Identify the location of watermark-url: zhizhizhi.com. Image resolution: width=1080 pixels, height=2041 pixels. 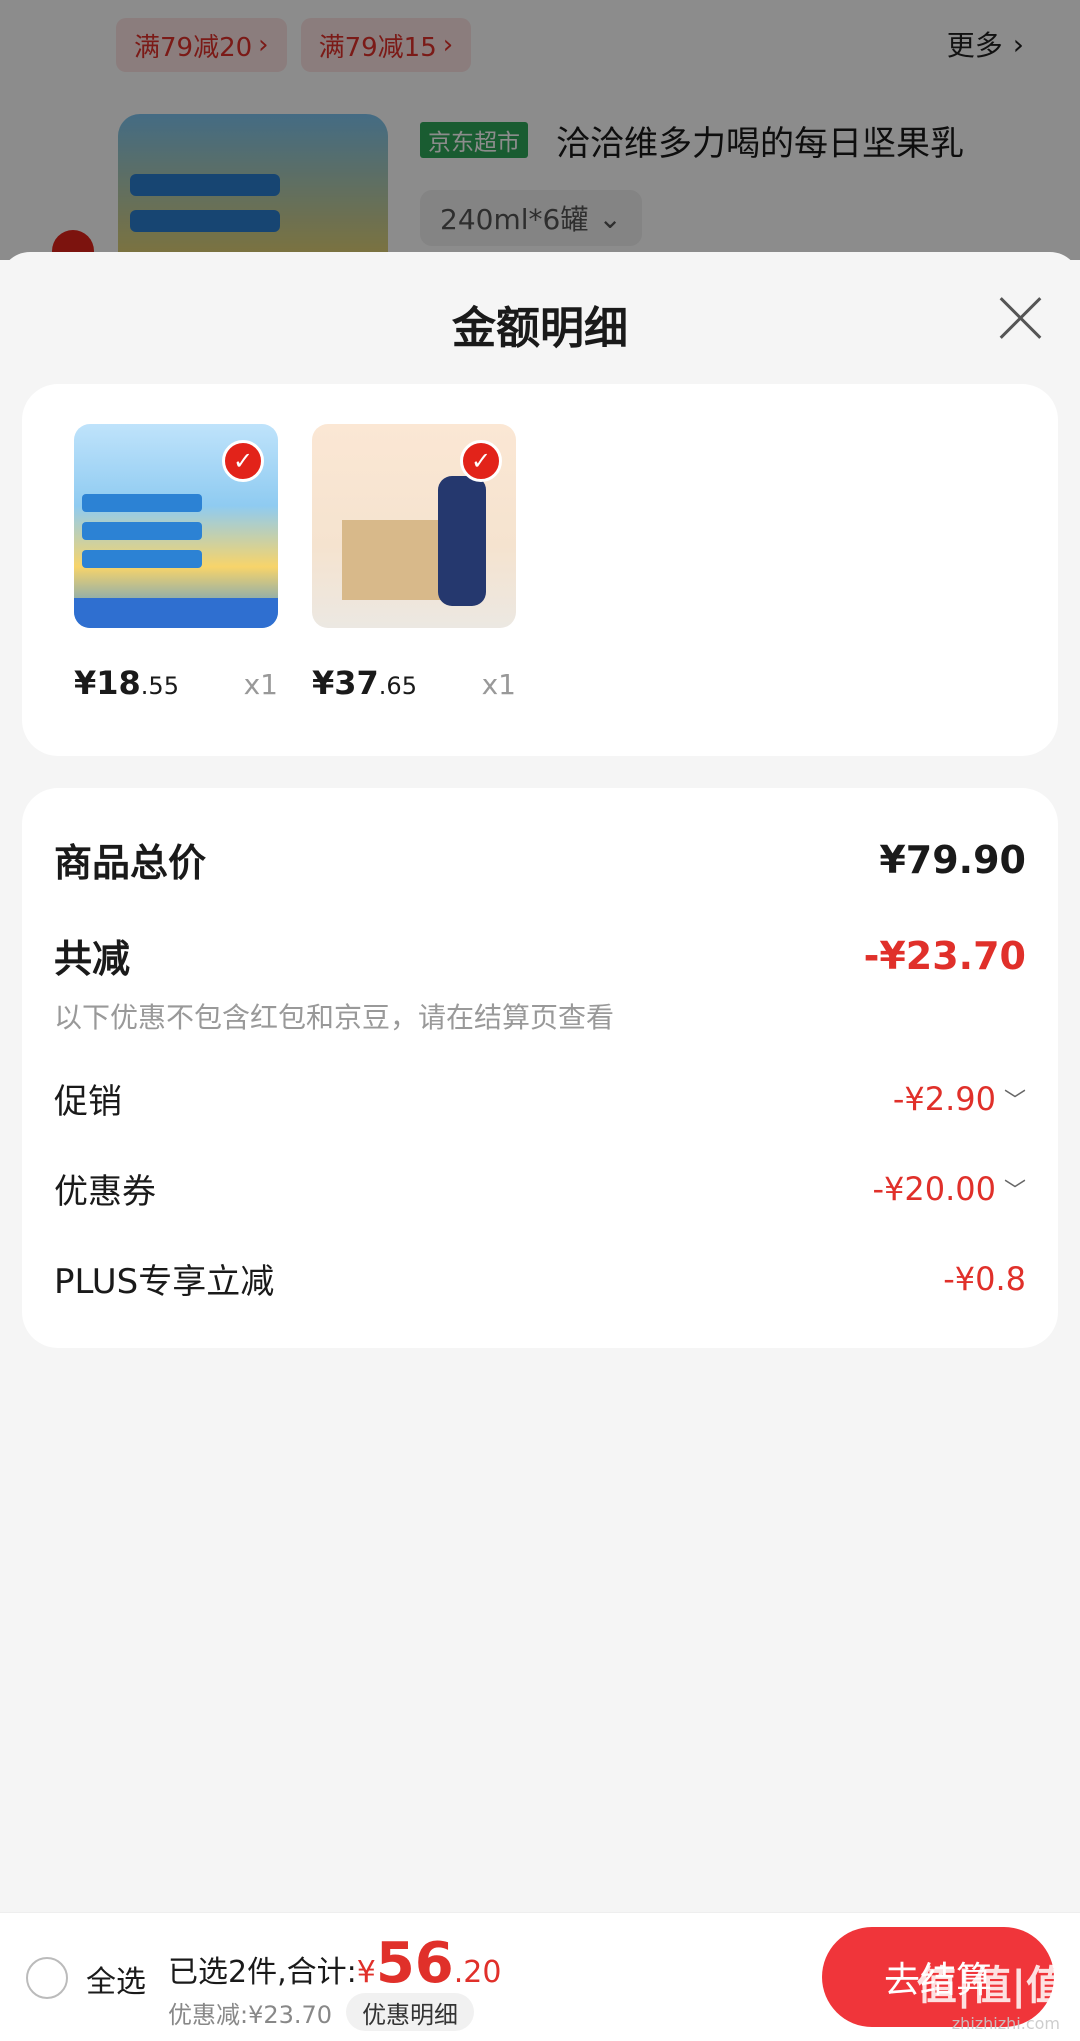
(1005, 2023).